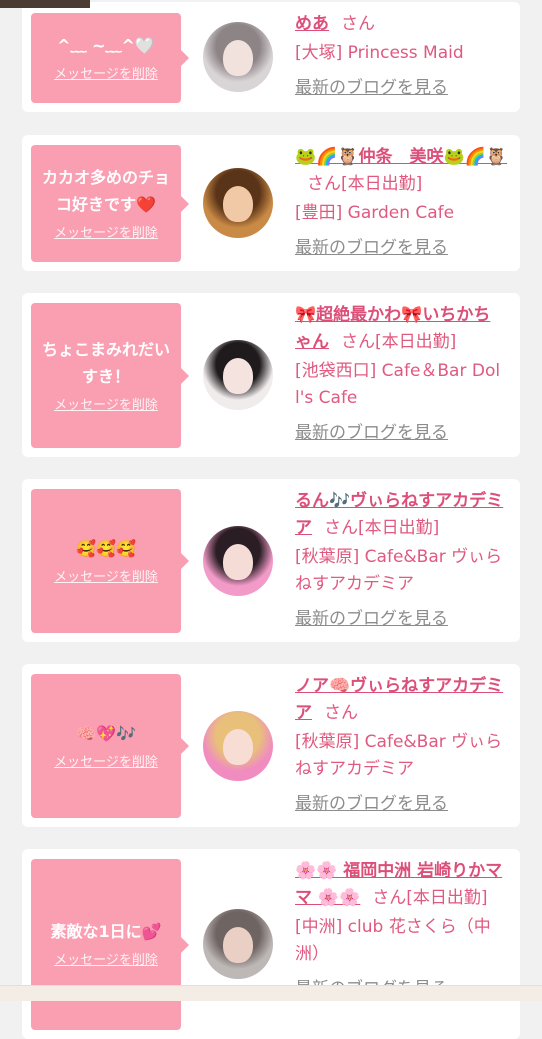 This screenshot has width=542, height=1039. I want to click on message-bubble: ちょこまみれだいすき！ メッセージを削除, so click(110, 375).